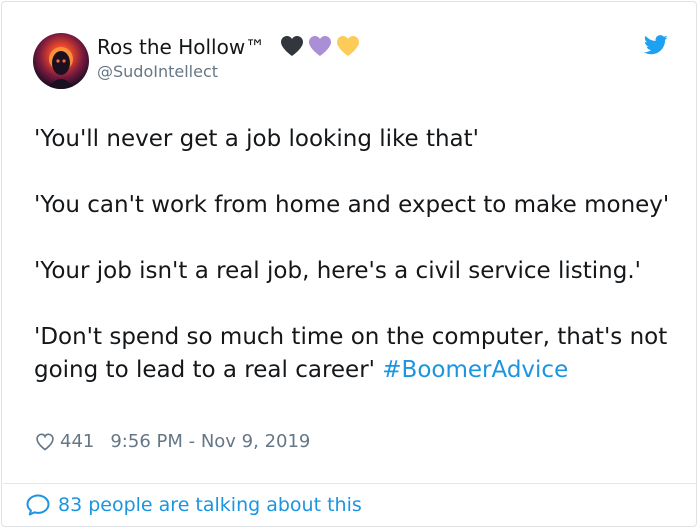 The height and width of the screenshot is (530, 700). I want to click on heart-outline-icon, so click(45, 442).